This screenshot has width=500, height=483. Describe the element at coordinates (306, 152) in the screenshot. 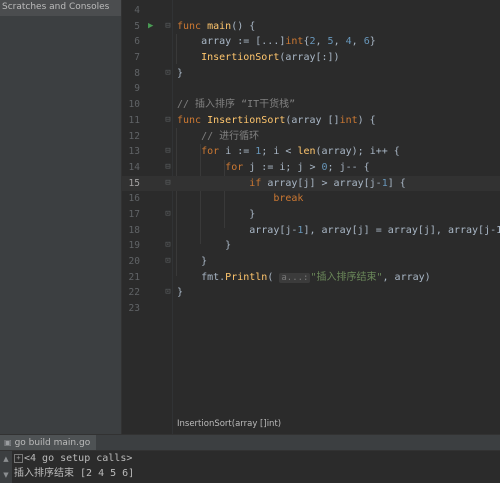

I see `code-token: len` at that location.